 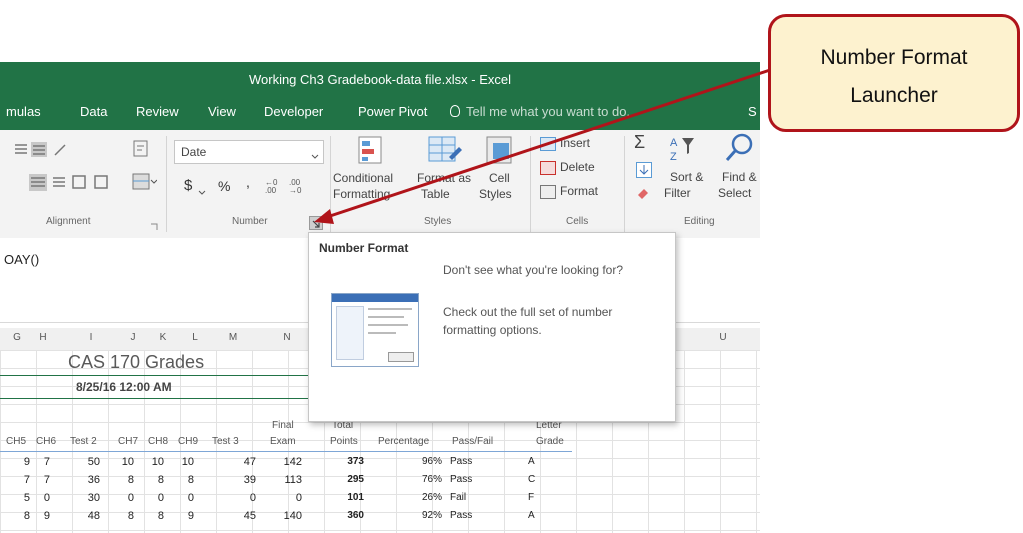 I want to click on arrow-line, so click(x=547, y=144).